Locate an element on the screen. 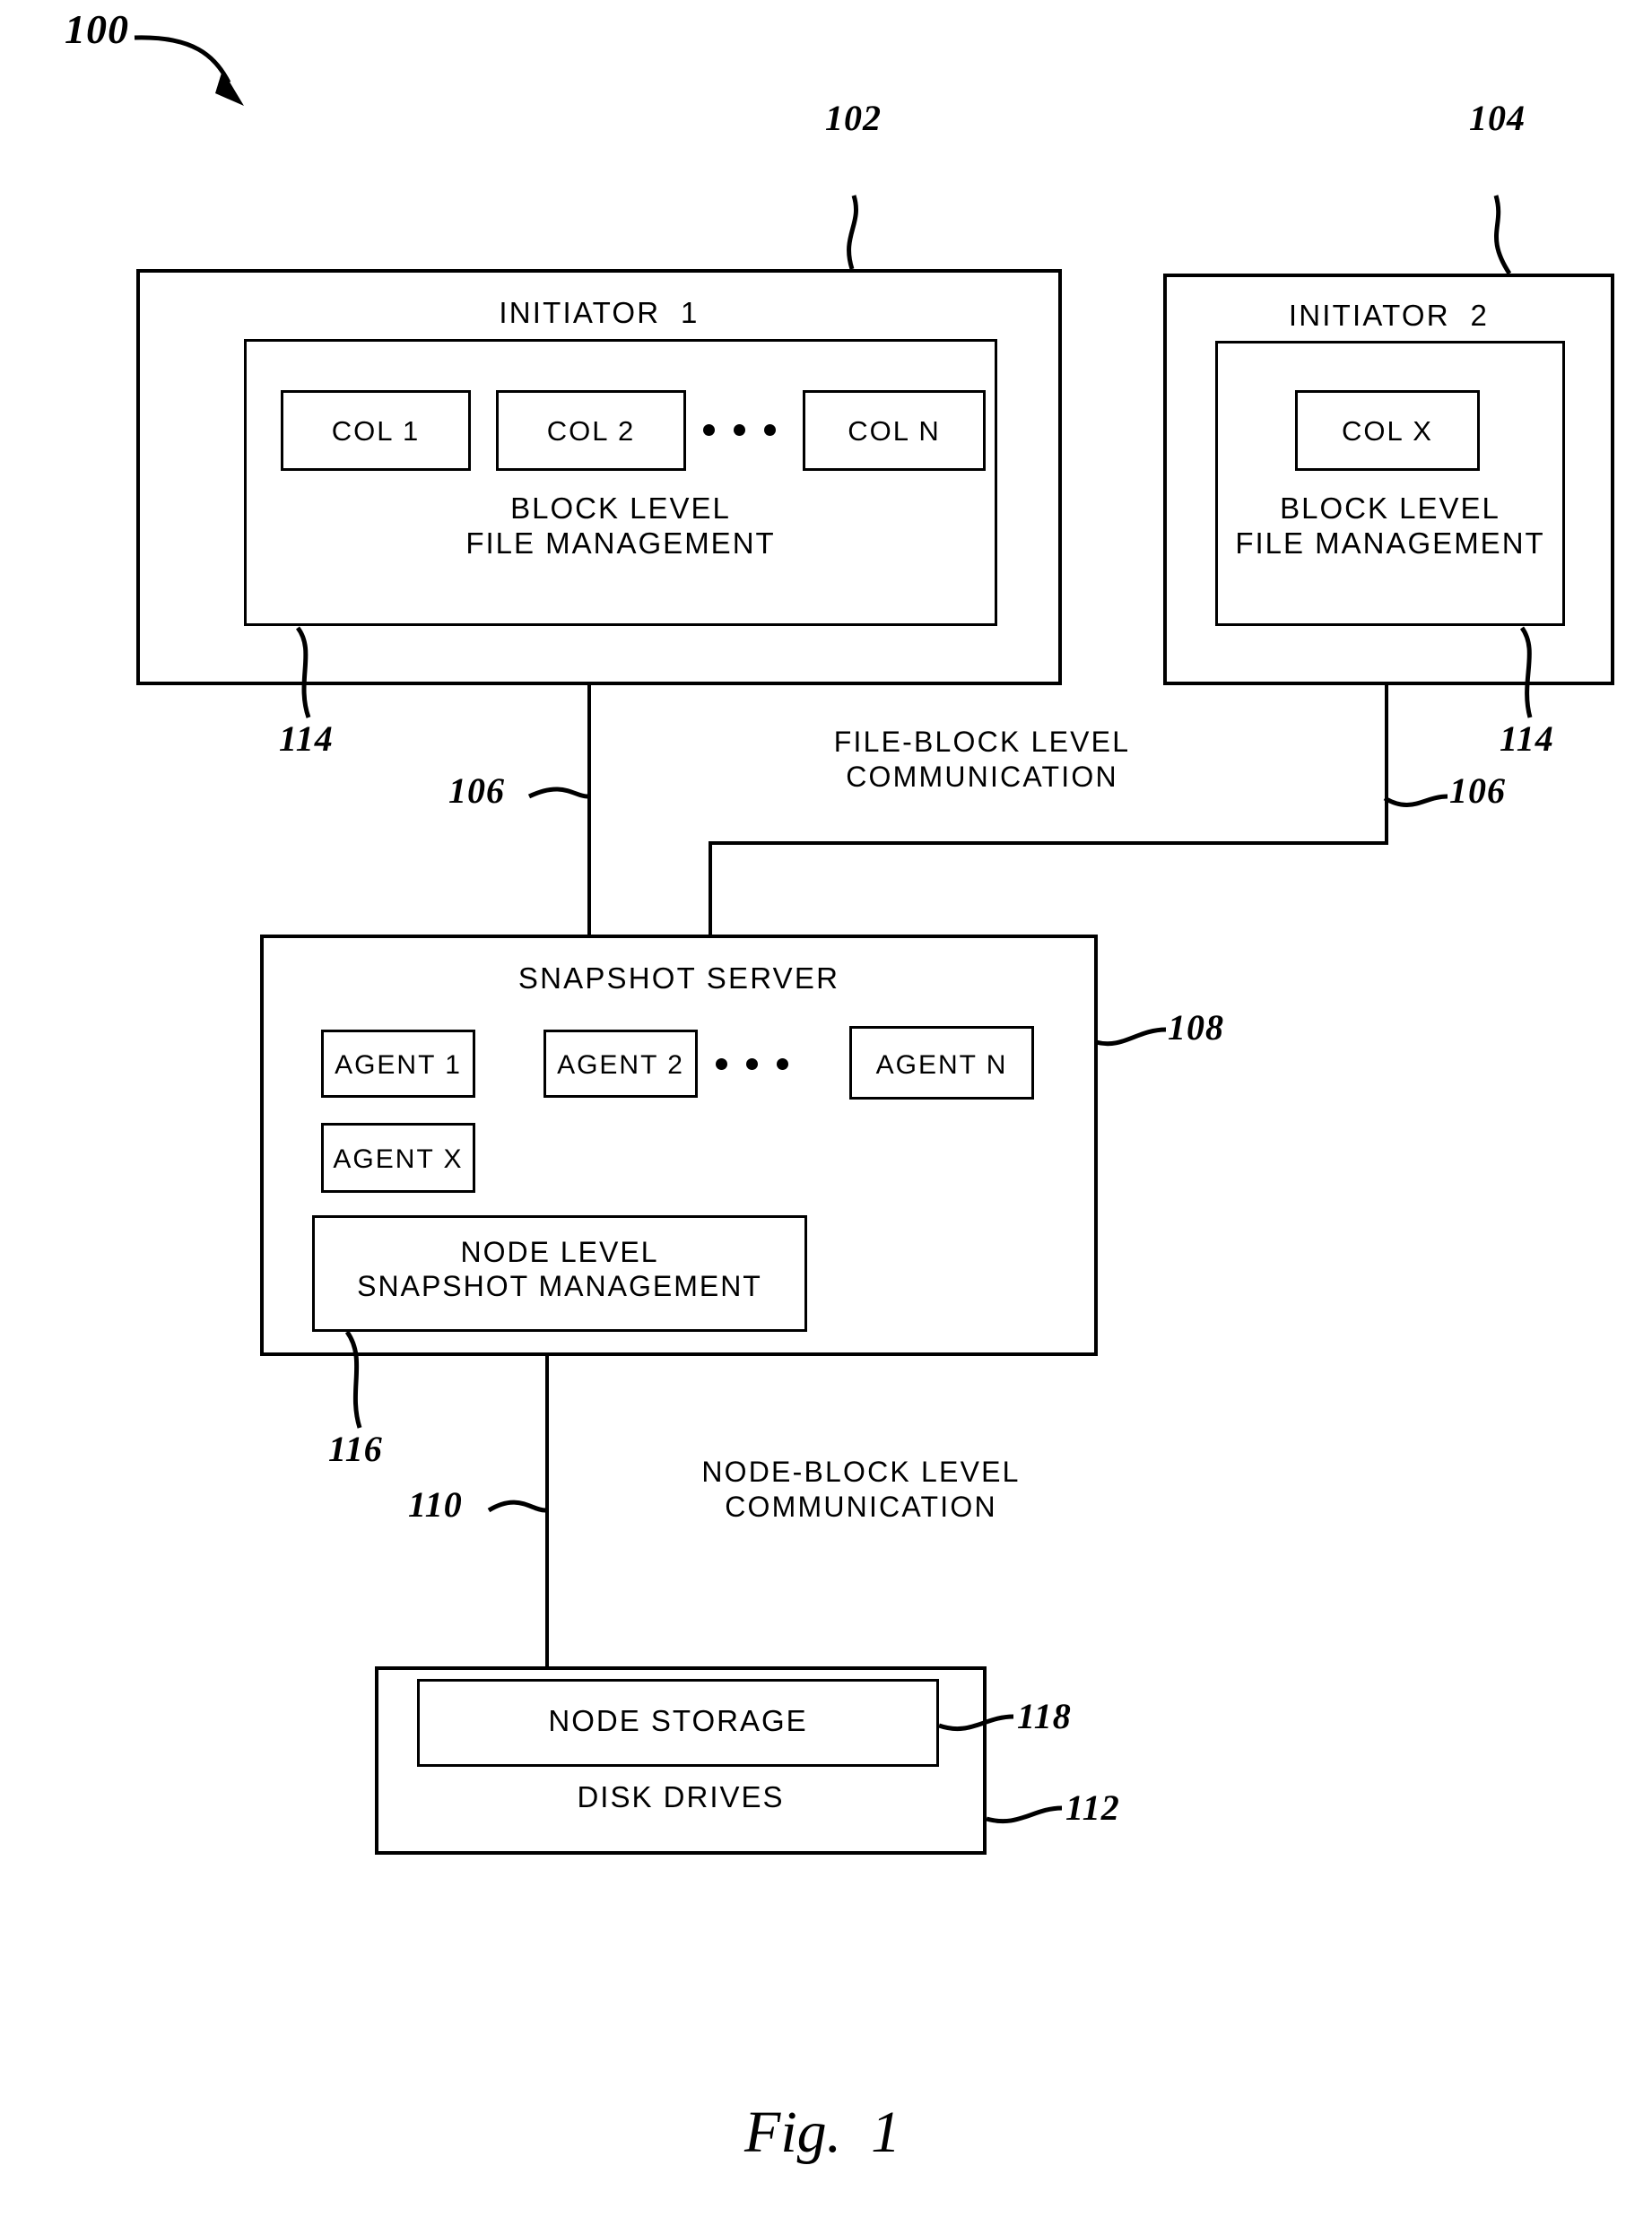  figure-caption: Fig. 1 is located at coordinates (822, 2132).